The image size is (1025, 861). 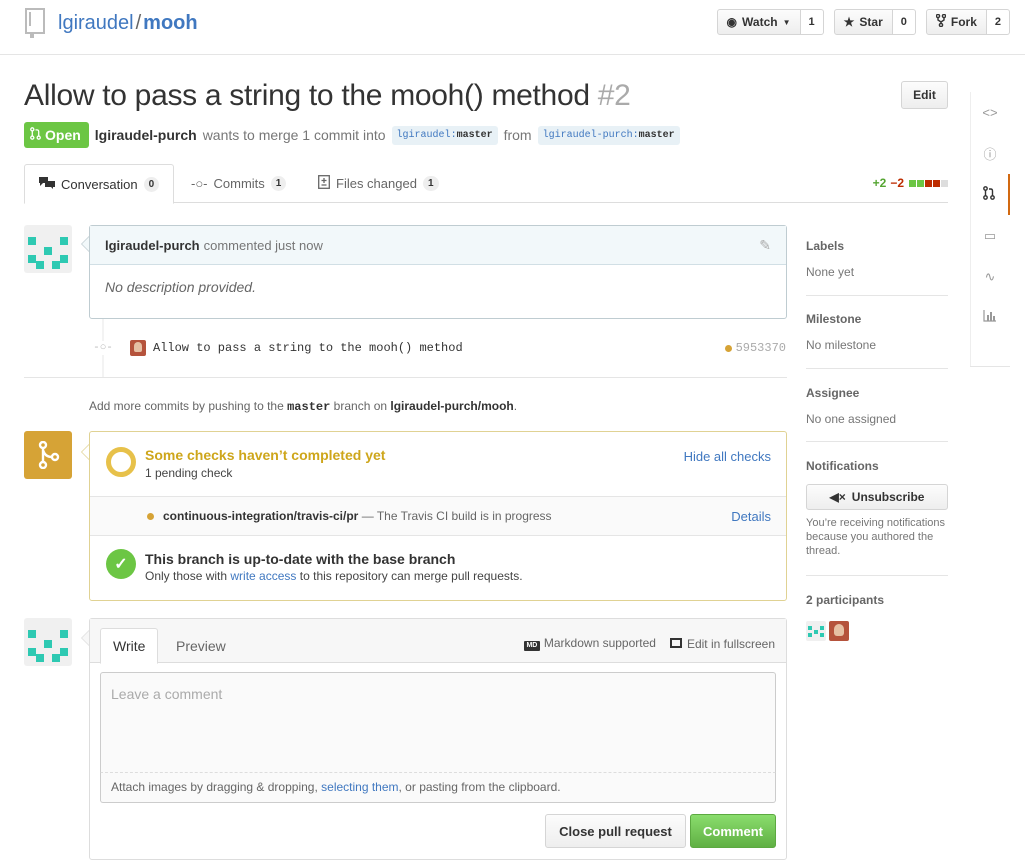 What do you see at coordinates (722, 644) in the screenshot?
I see `fullscreen-link: Edit in fullscreen` at bounding box center [722, 644].